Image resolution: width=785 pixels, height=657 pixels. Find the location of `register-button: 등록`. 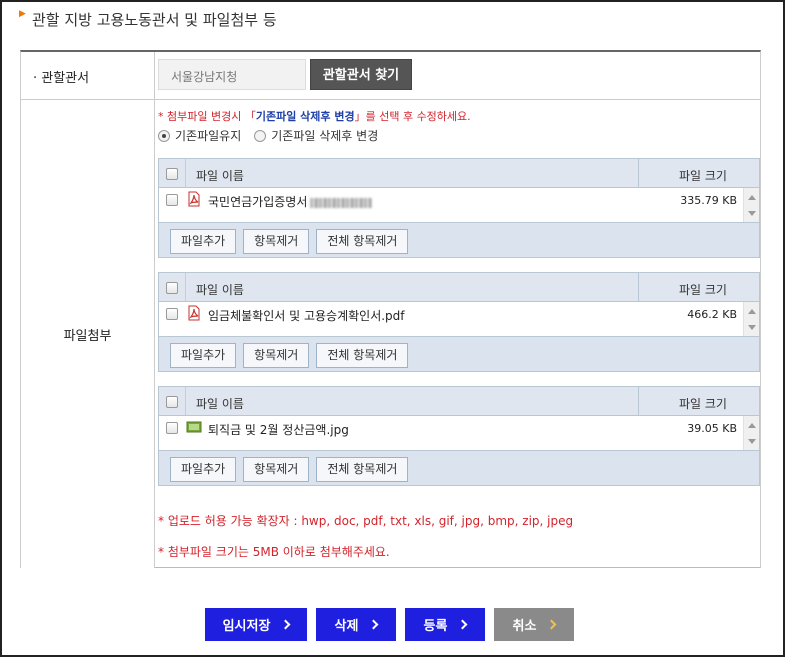

register-button: 등록 is located at coordinates (445, 624).